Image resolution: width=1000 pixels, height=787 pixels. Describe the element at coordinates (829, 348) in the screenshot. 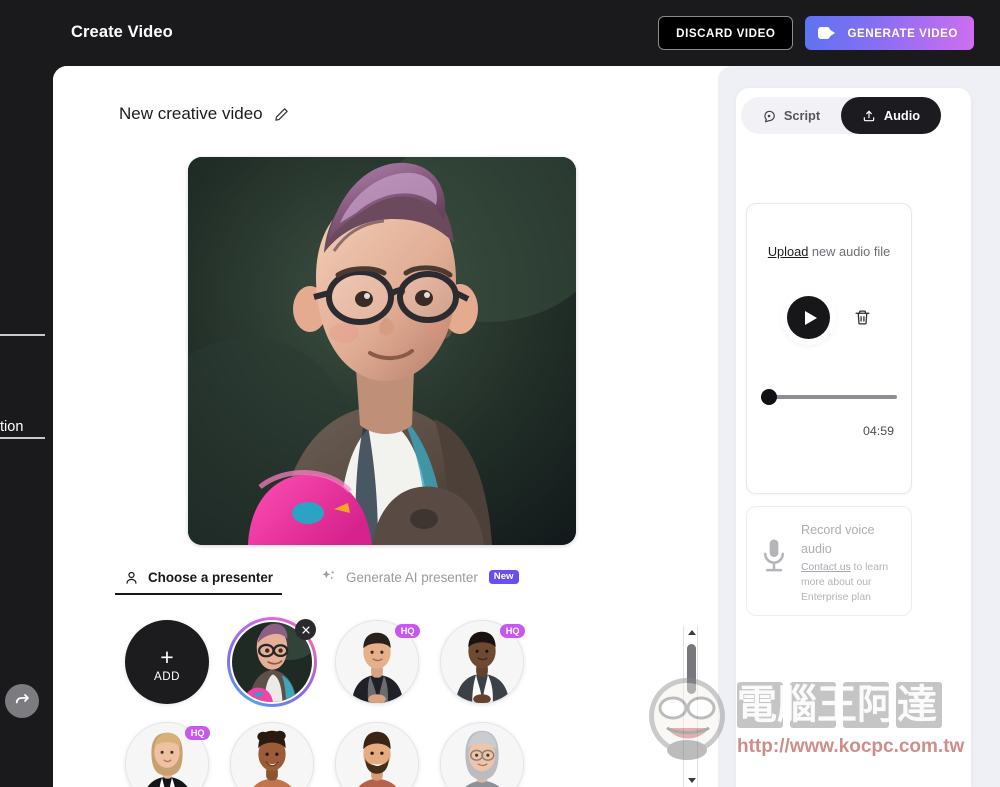

I see `audio-upload-card: Upload new audio file 04:59` at that location.